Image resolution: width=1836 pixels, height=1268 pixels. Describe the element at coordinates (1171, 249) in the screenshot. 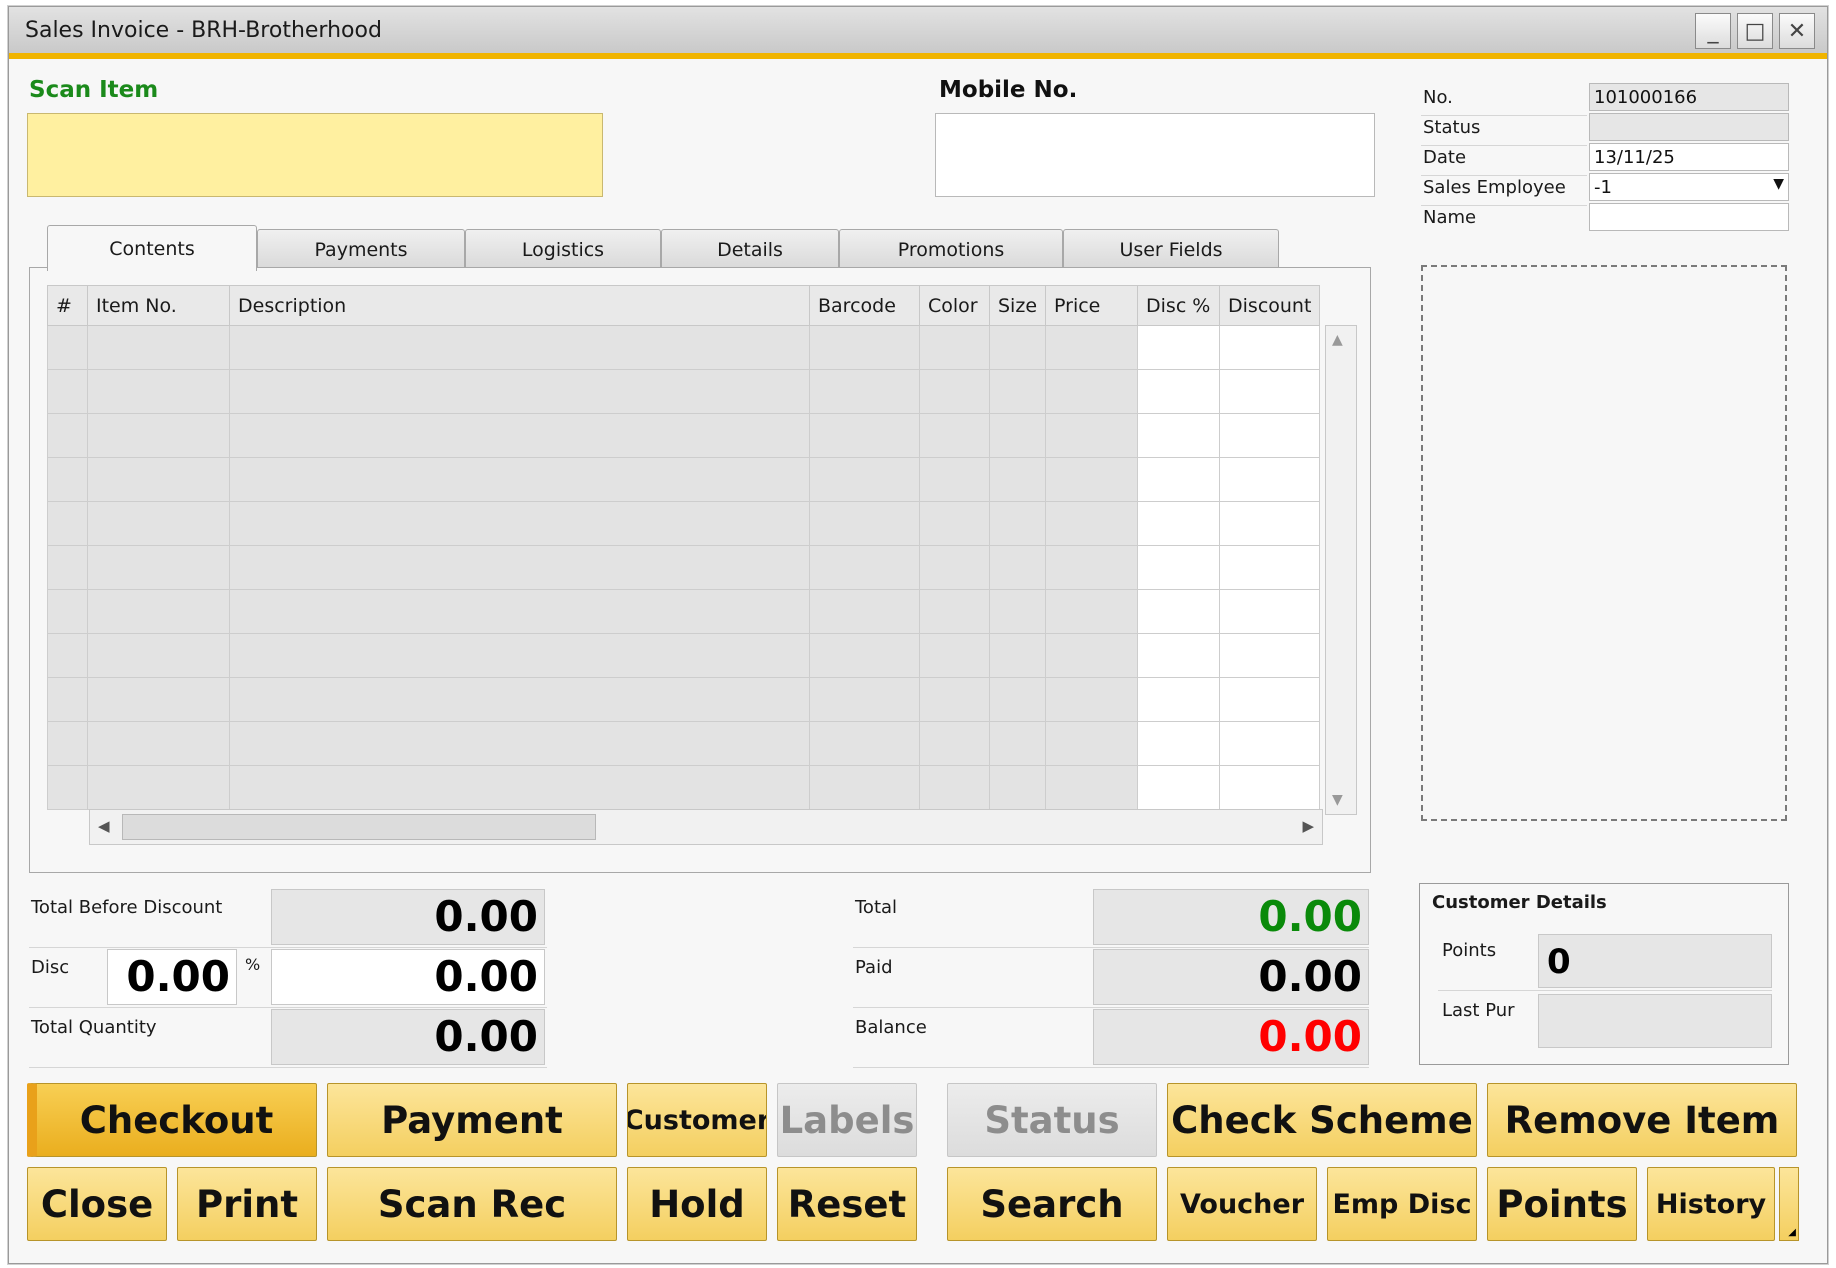

I see `tab-user-fields: User Fields` at that location.